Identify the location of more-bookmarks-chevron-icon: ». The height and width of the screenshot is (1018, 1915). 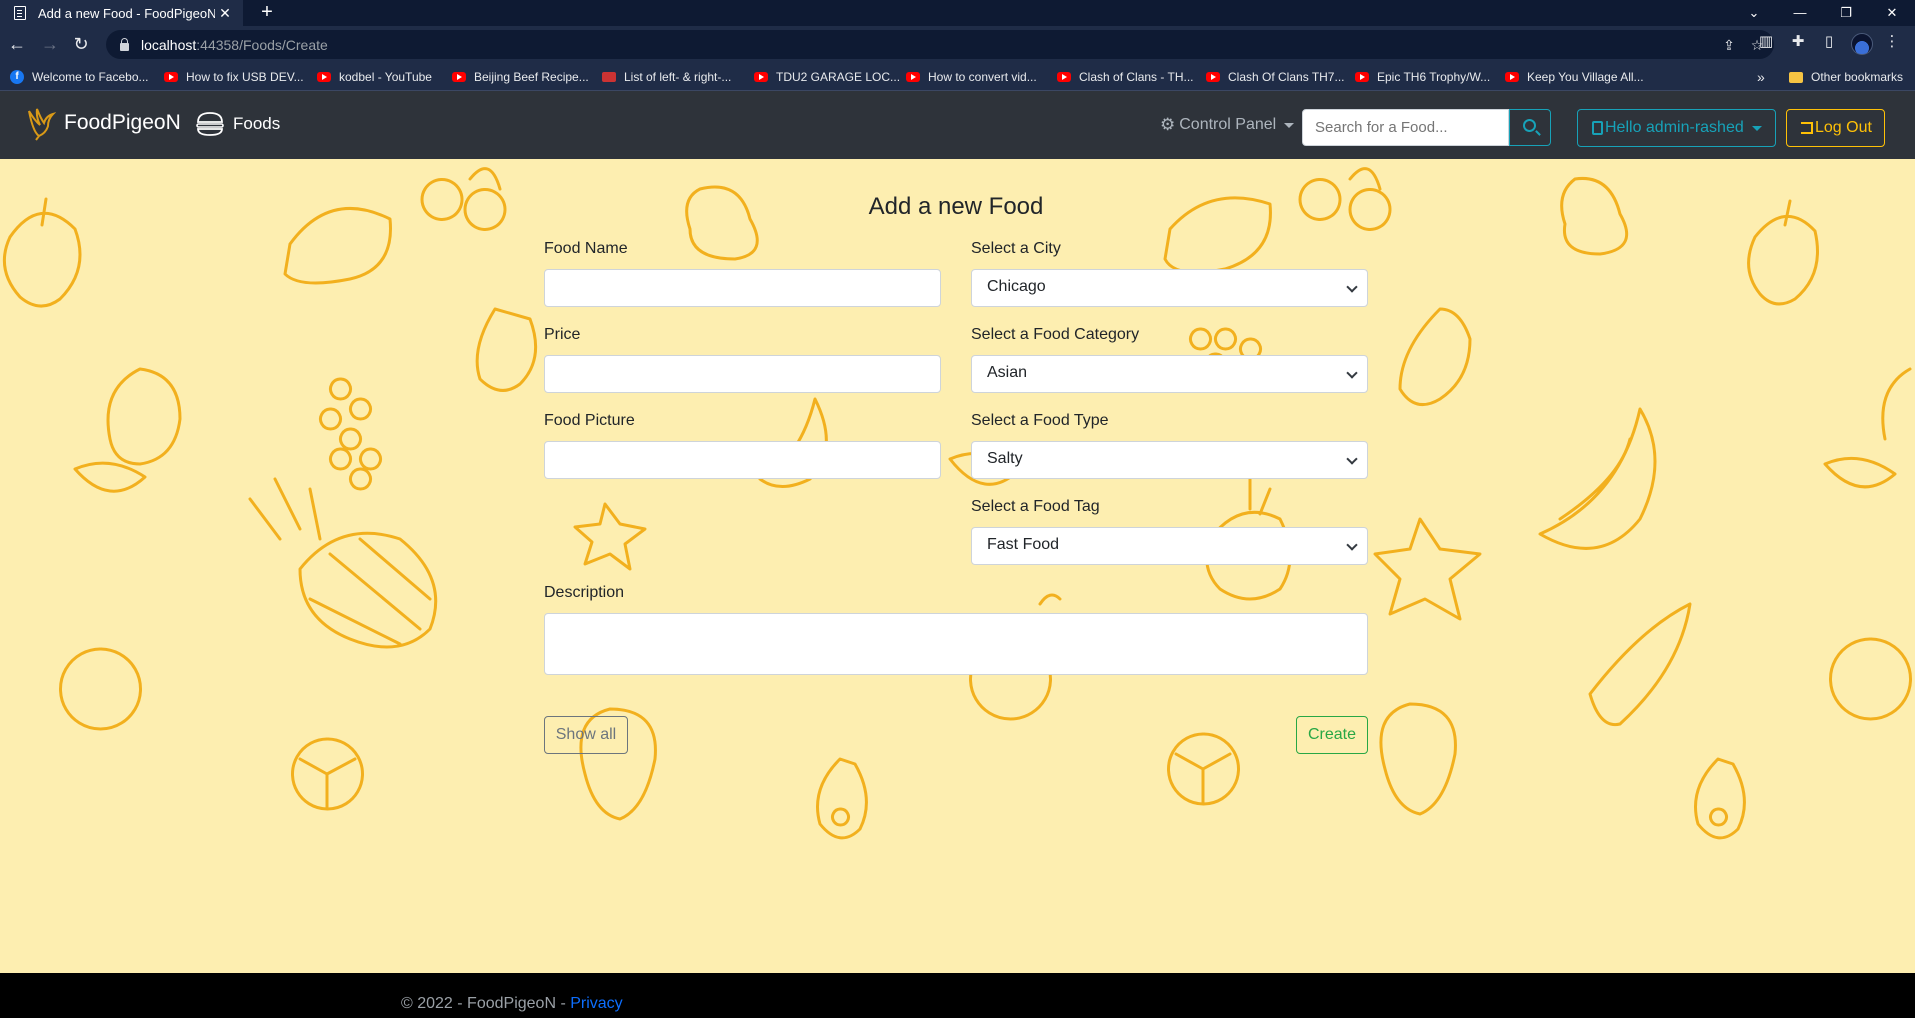
(1761, 77).